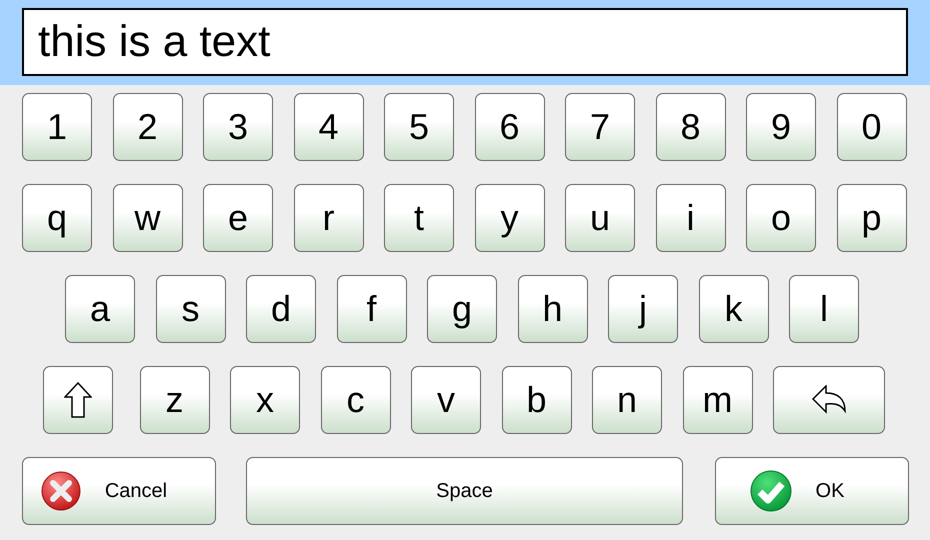 Image resolution: width=930 pixels, height=540 pixels. Describe the element at coordinates (871, 127) in the screenshot. I see `key: 0` at that location.